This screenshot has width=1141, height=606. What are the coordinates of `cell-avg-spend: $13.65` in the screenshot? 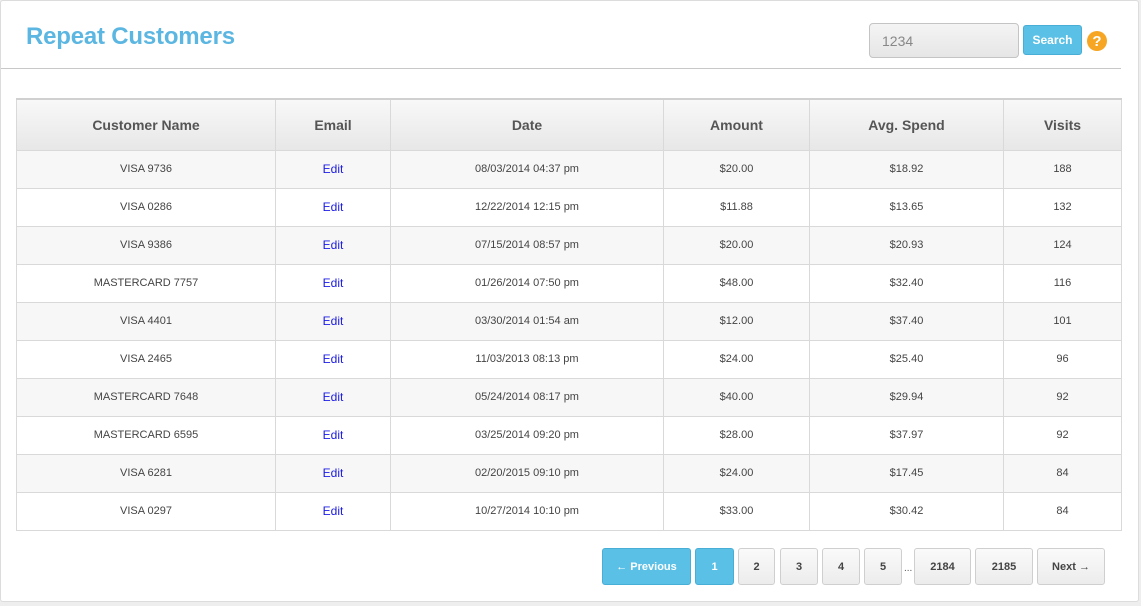 It's located at (906, 207).